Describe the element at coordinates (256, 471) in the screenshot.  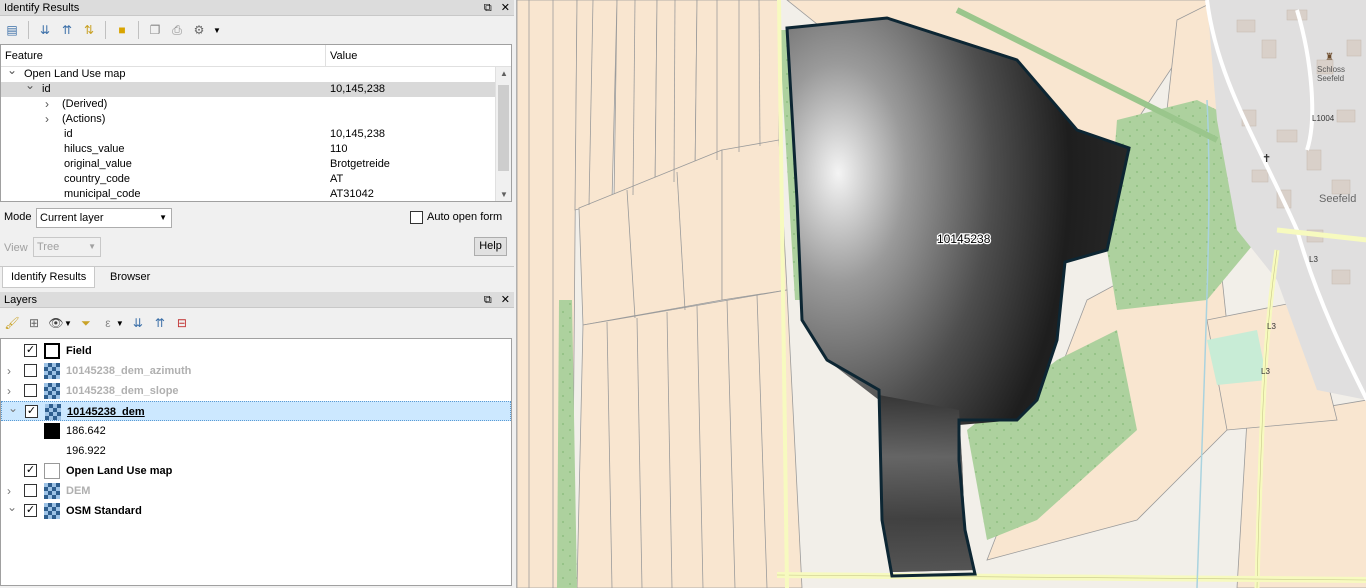
I see `layer-row: ✓ Open Land Use map` at that location.